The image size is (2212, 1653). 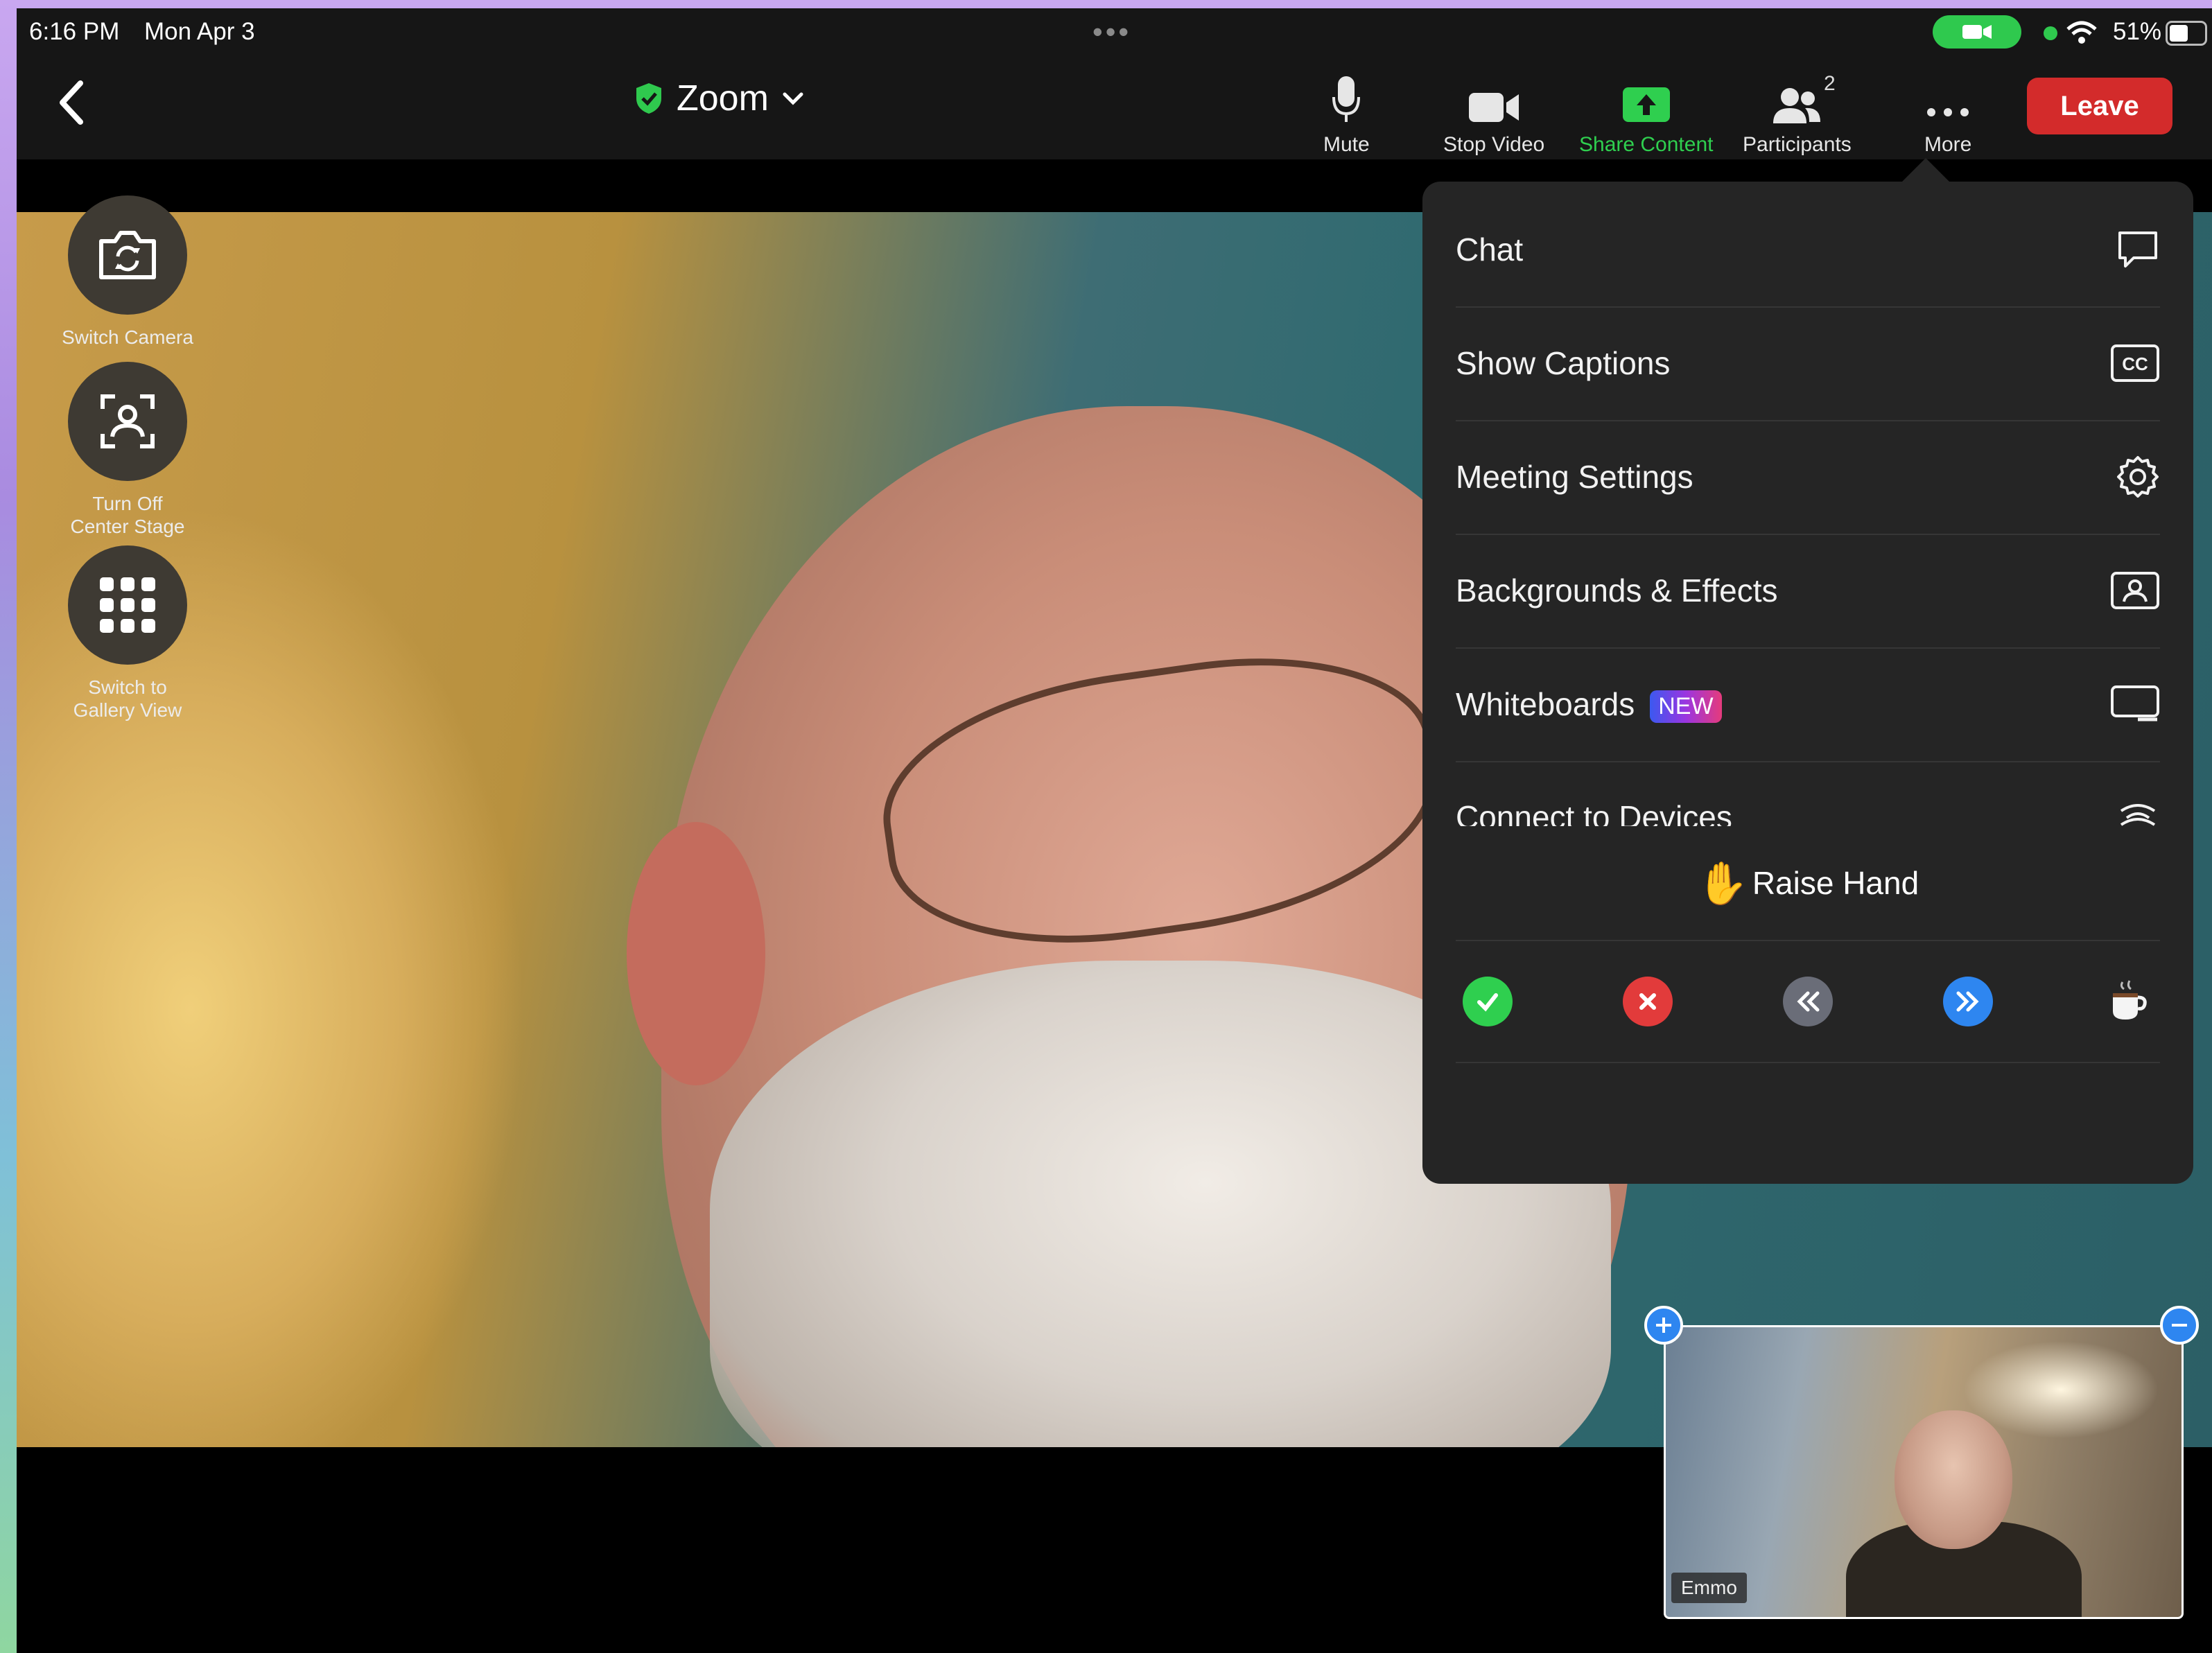 What do you see at coordinates (1346, 99) in the screenshot?
I see `microphone-icon` at bounding box center [1346, 99].